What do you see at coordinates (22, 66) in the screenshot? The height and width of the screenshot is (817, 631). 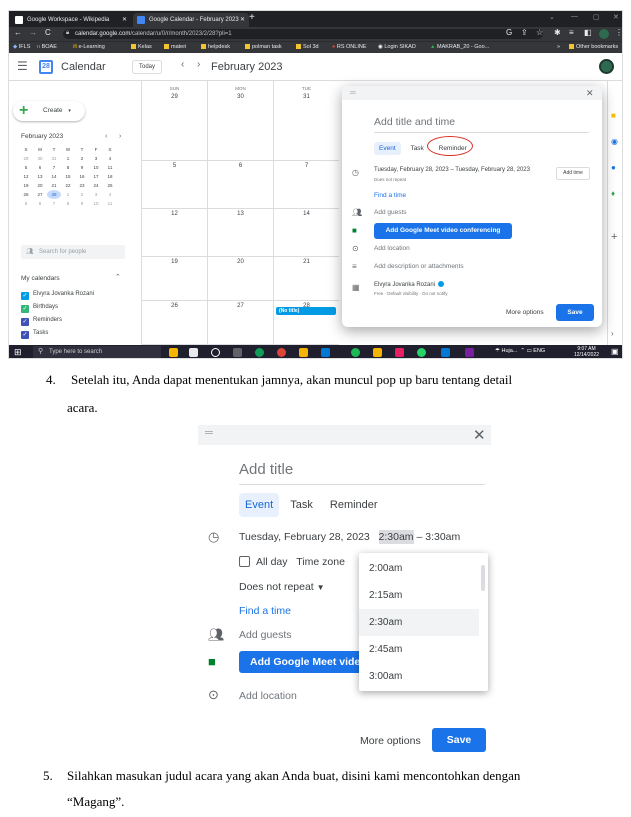 I see `main-menu-icon: ☰` at bounding box center [22, 66].